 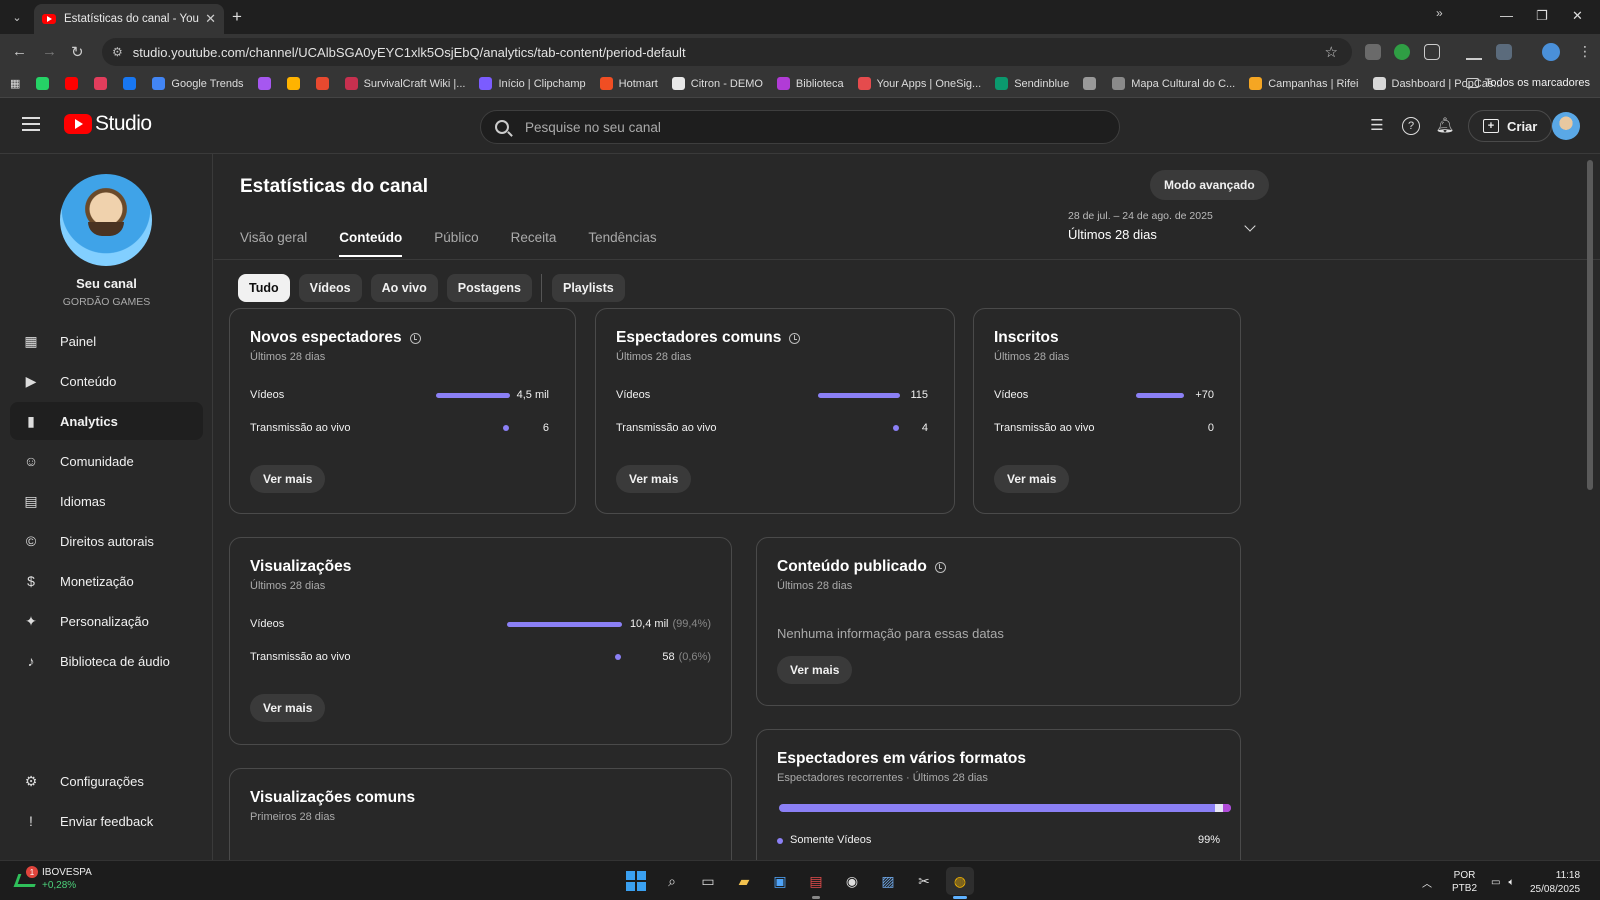 What do you see at coordinates (1527, 83) in the screenshot?
I see `all-bookmarks-folder: Todos os marcadores` at bounding box center [1527, 83].